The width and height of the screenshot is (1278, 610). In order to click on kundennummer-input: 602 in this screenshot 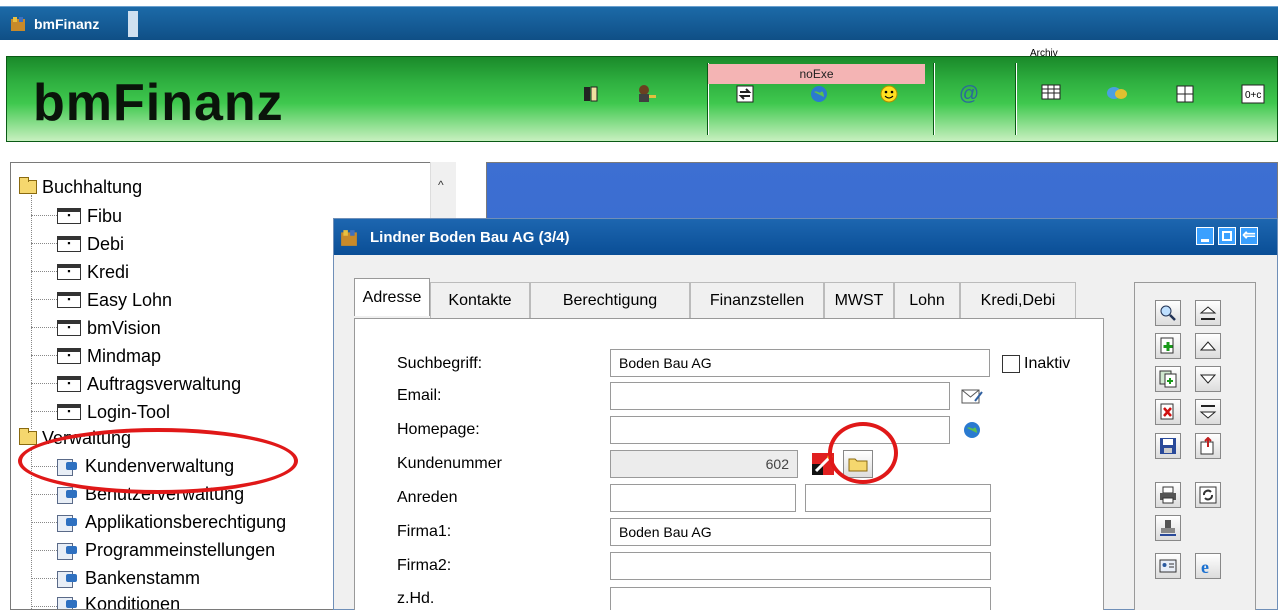, I will do `click(704, 464)`.